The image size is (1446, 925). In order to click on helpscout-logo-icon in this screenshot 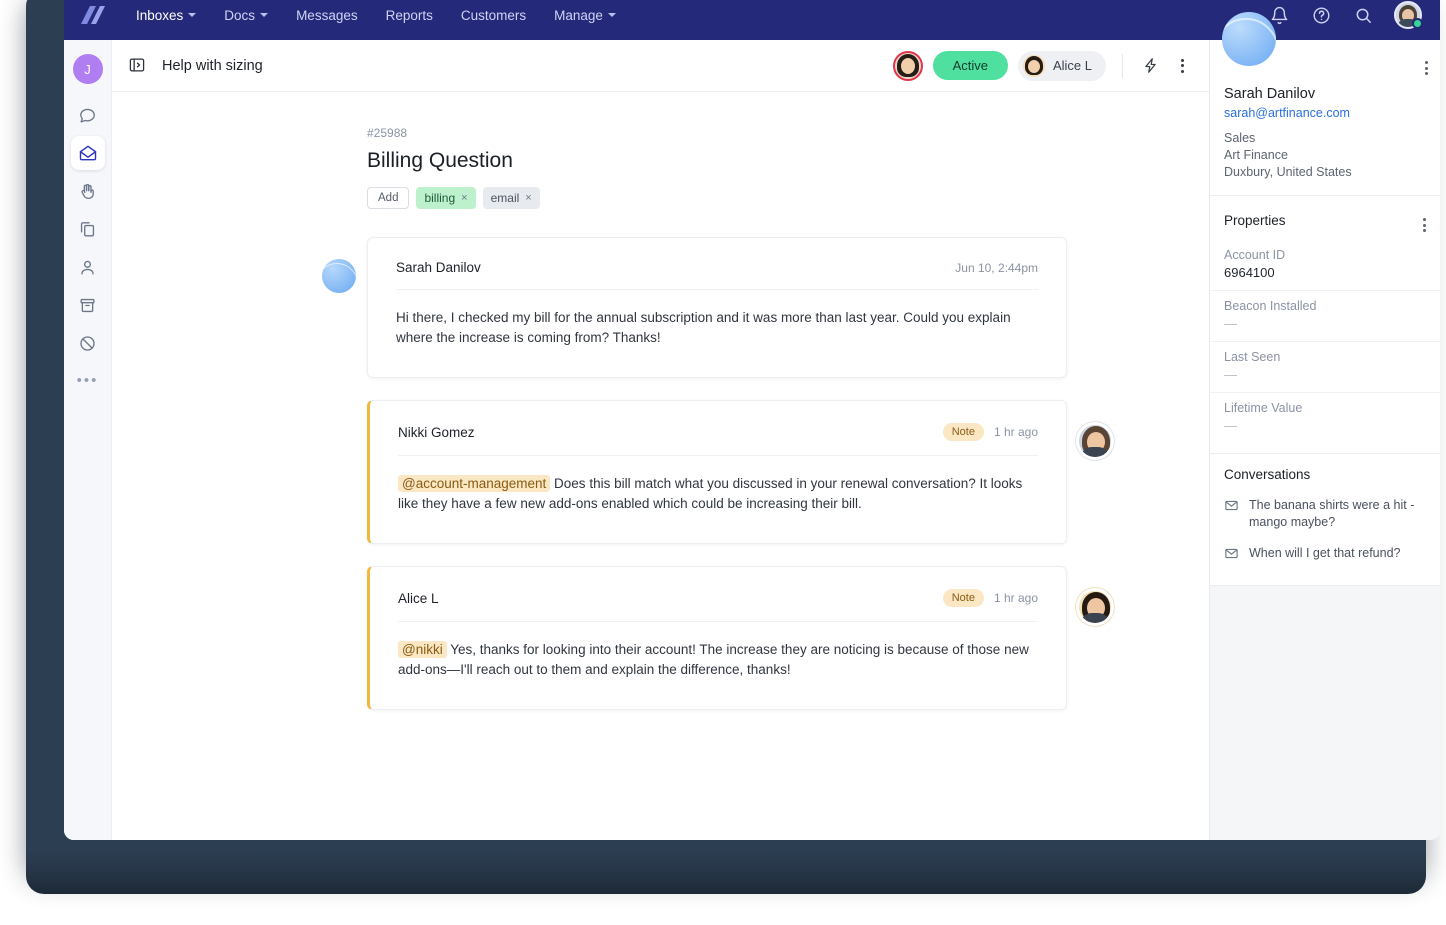, I will do `click(92, 15)`.